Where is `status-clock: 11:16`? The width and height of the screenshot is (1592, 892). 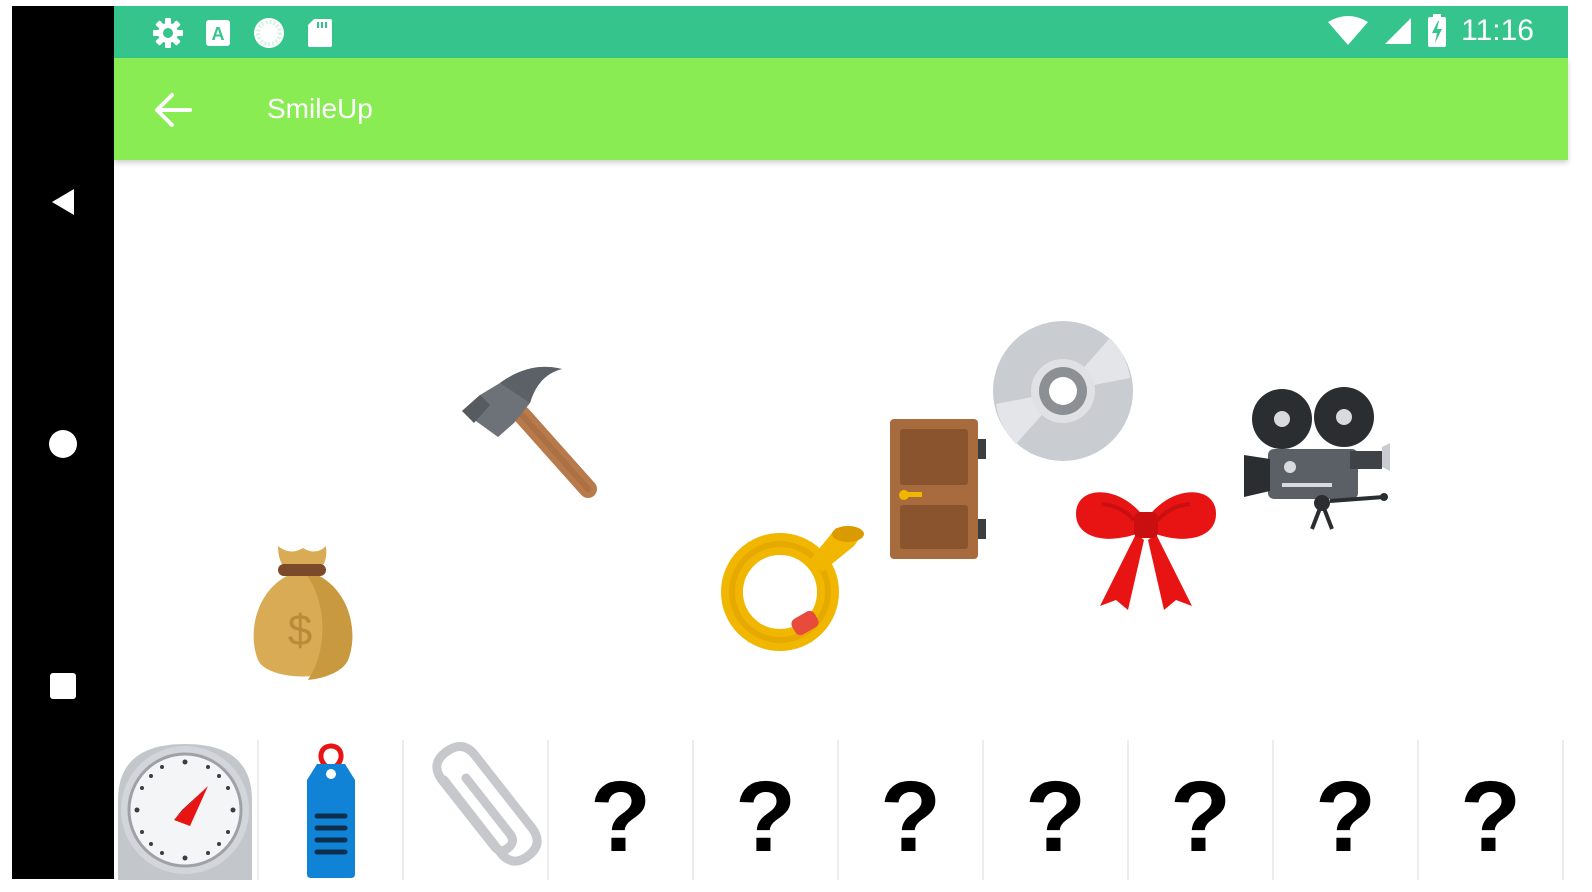
status-clock: 11:16 is located at coordinates (1497, 30).